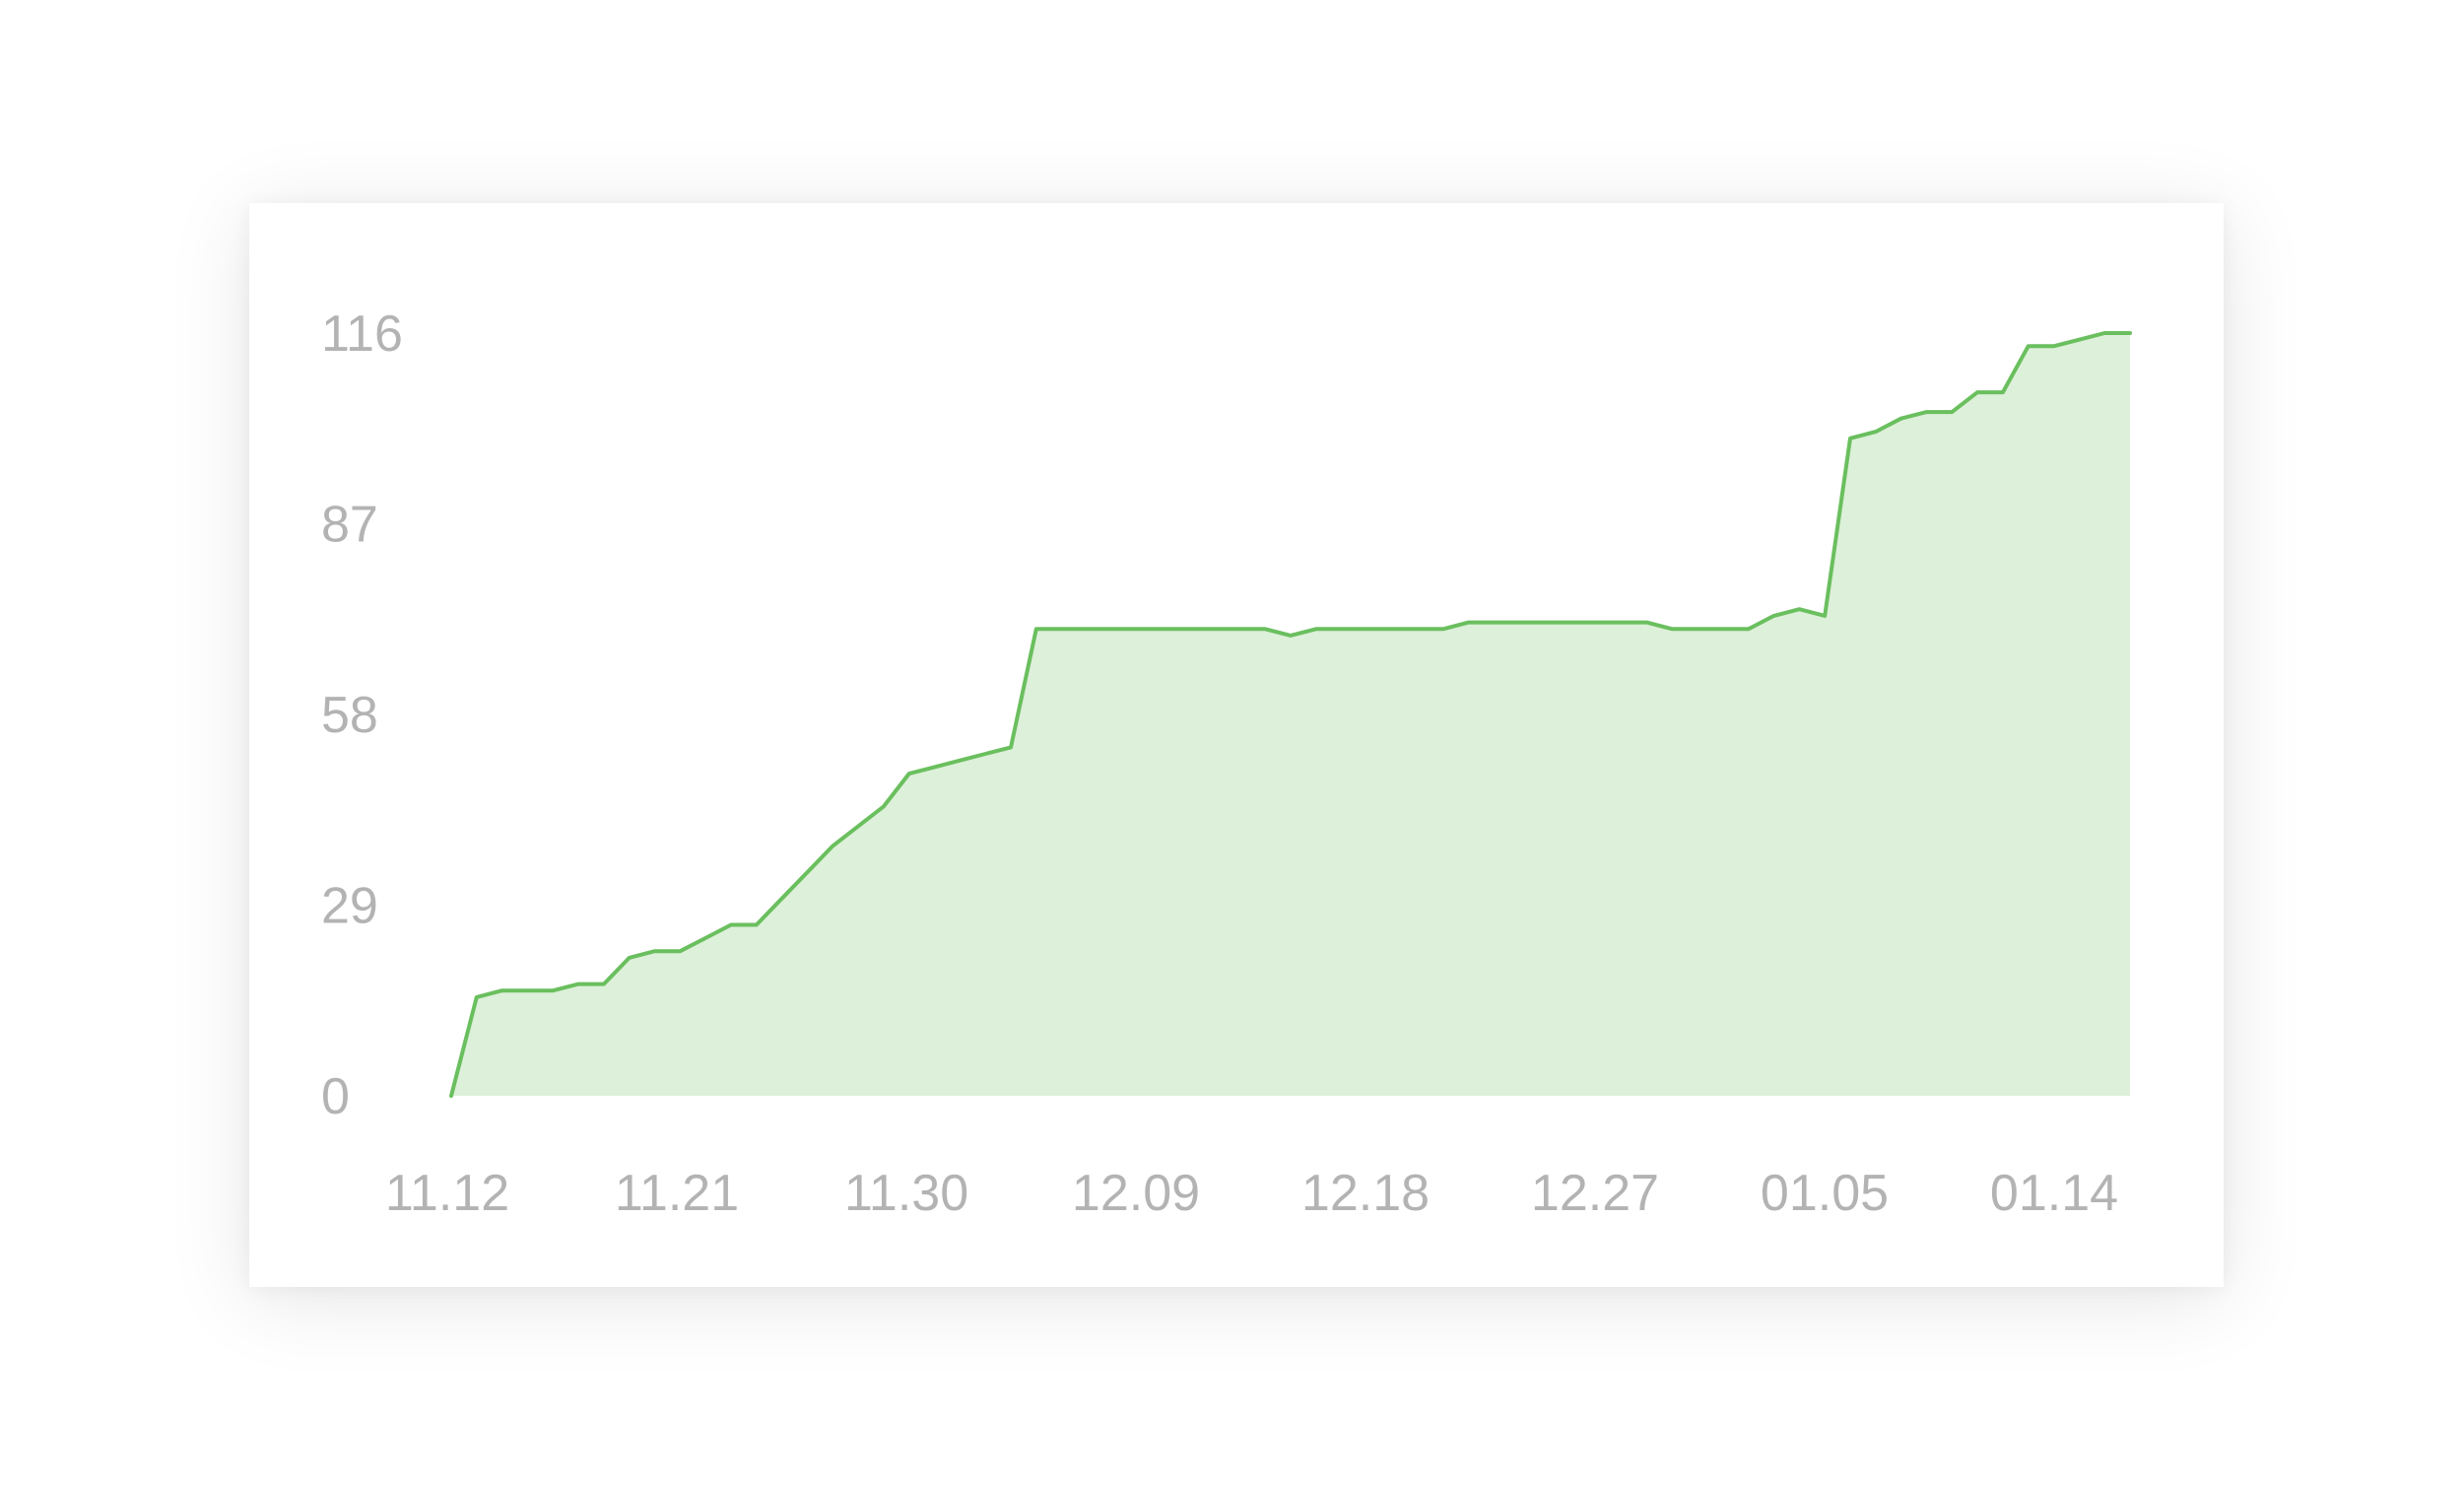 The height and width of the screenshot is (1489, 2464). I want to click on y-axis: 0 29 58 87 116, so click(362, 715).